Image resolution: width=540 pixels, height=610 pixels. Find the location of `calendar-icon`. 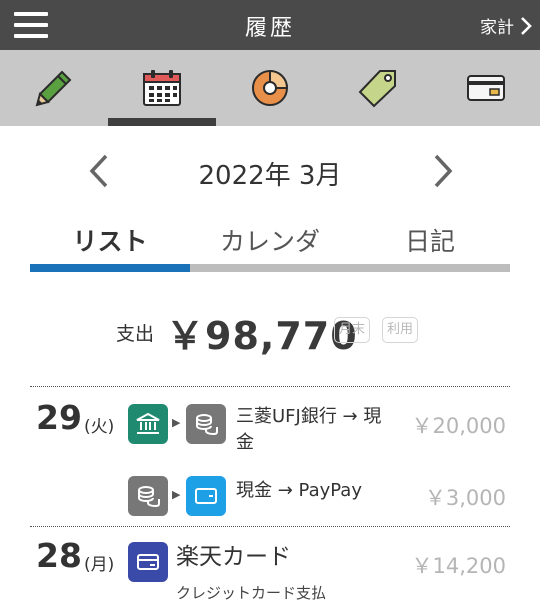

calendar-icon is located at coordinates (162, 88).